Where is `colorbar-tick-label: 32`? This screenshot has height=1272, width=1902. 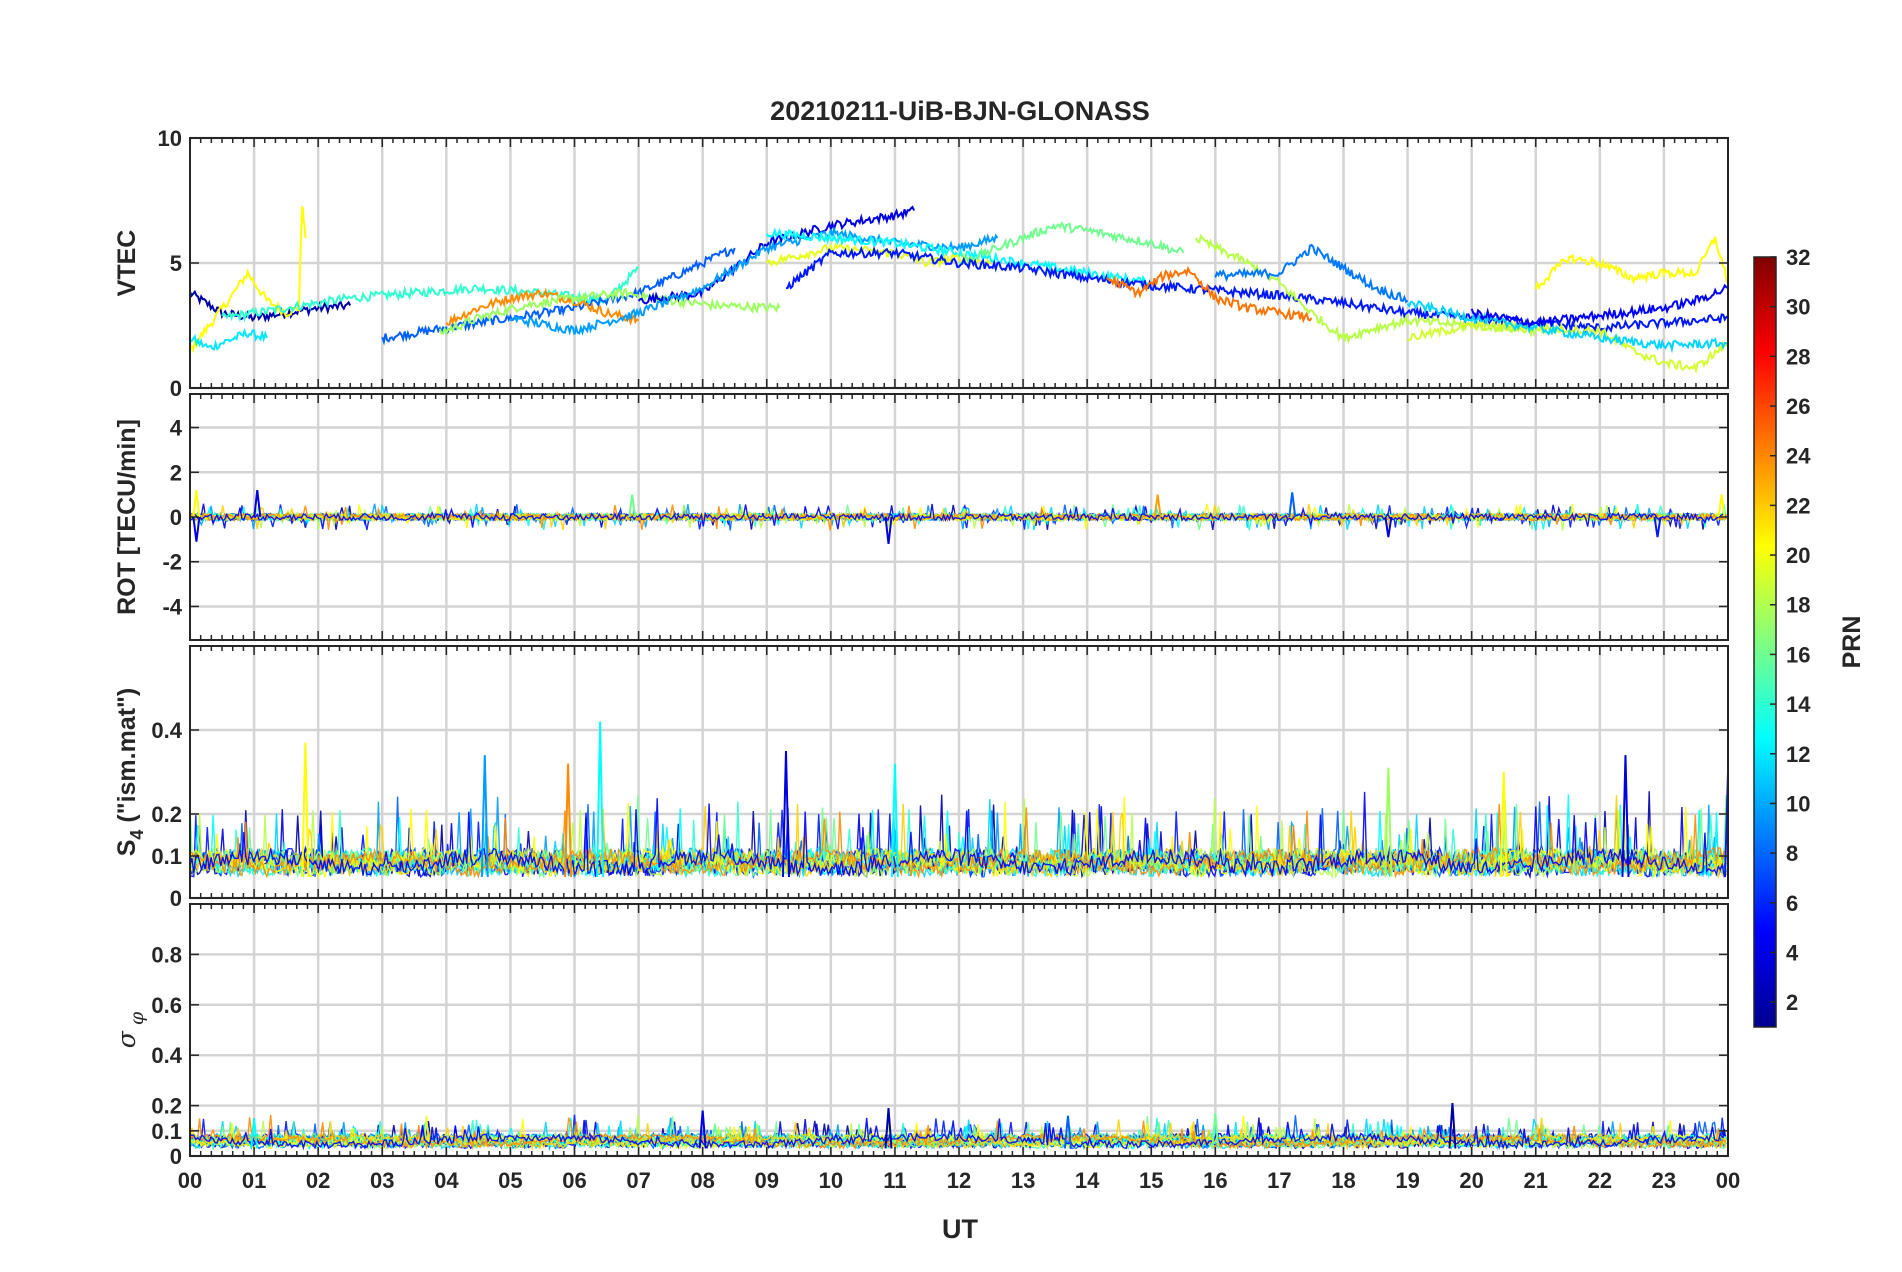 colorbar-tick-label: 32 is located at coordinates (1798, 257).